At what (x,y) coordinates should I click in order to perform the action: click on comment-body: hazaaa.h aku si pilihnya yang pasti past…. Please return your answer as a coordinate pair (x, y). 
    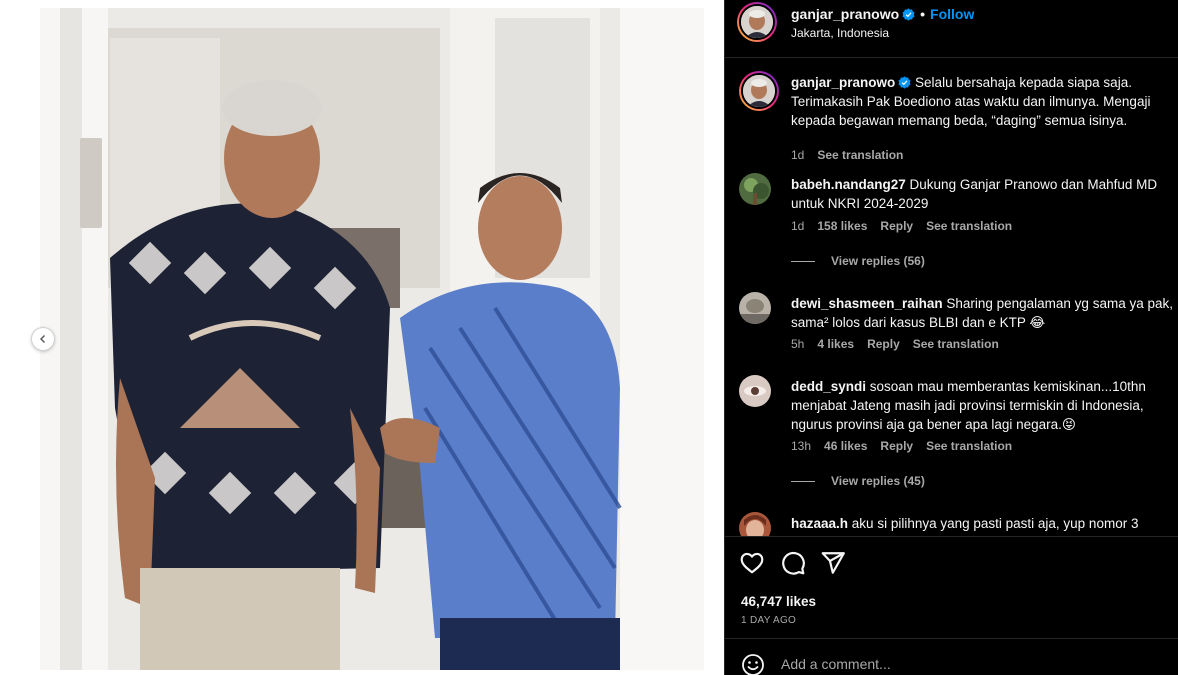
    Looking at the image, I should click on (984, 523).